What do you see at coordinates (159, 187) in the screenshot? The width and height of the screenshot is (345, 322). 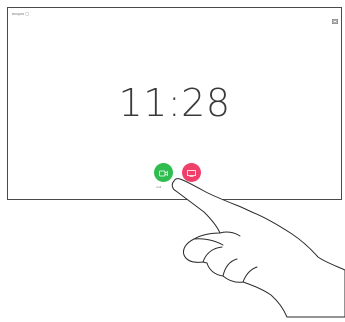 I see `call-button-label: Call` at bounding box center [159, 187].